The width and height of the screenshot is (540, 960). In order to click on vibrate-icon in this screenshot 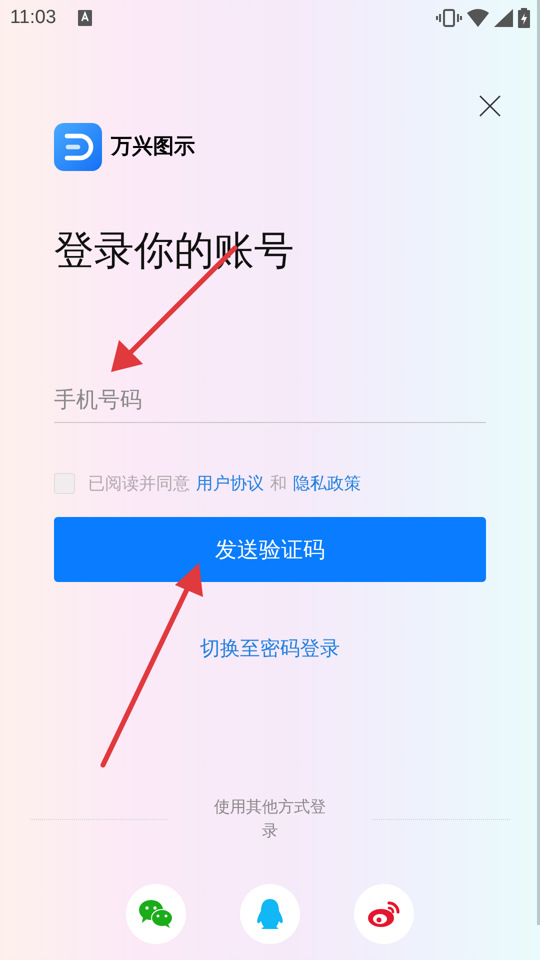, I will do `click(449, 18)`.